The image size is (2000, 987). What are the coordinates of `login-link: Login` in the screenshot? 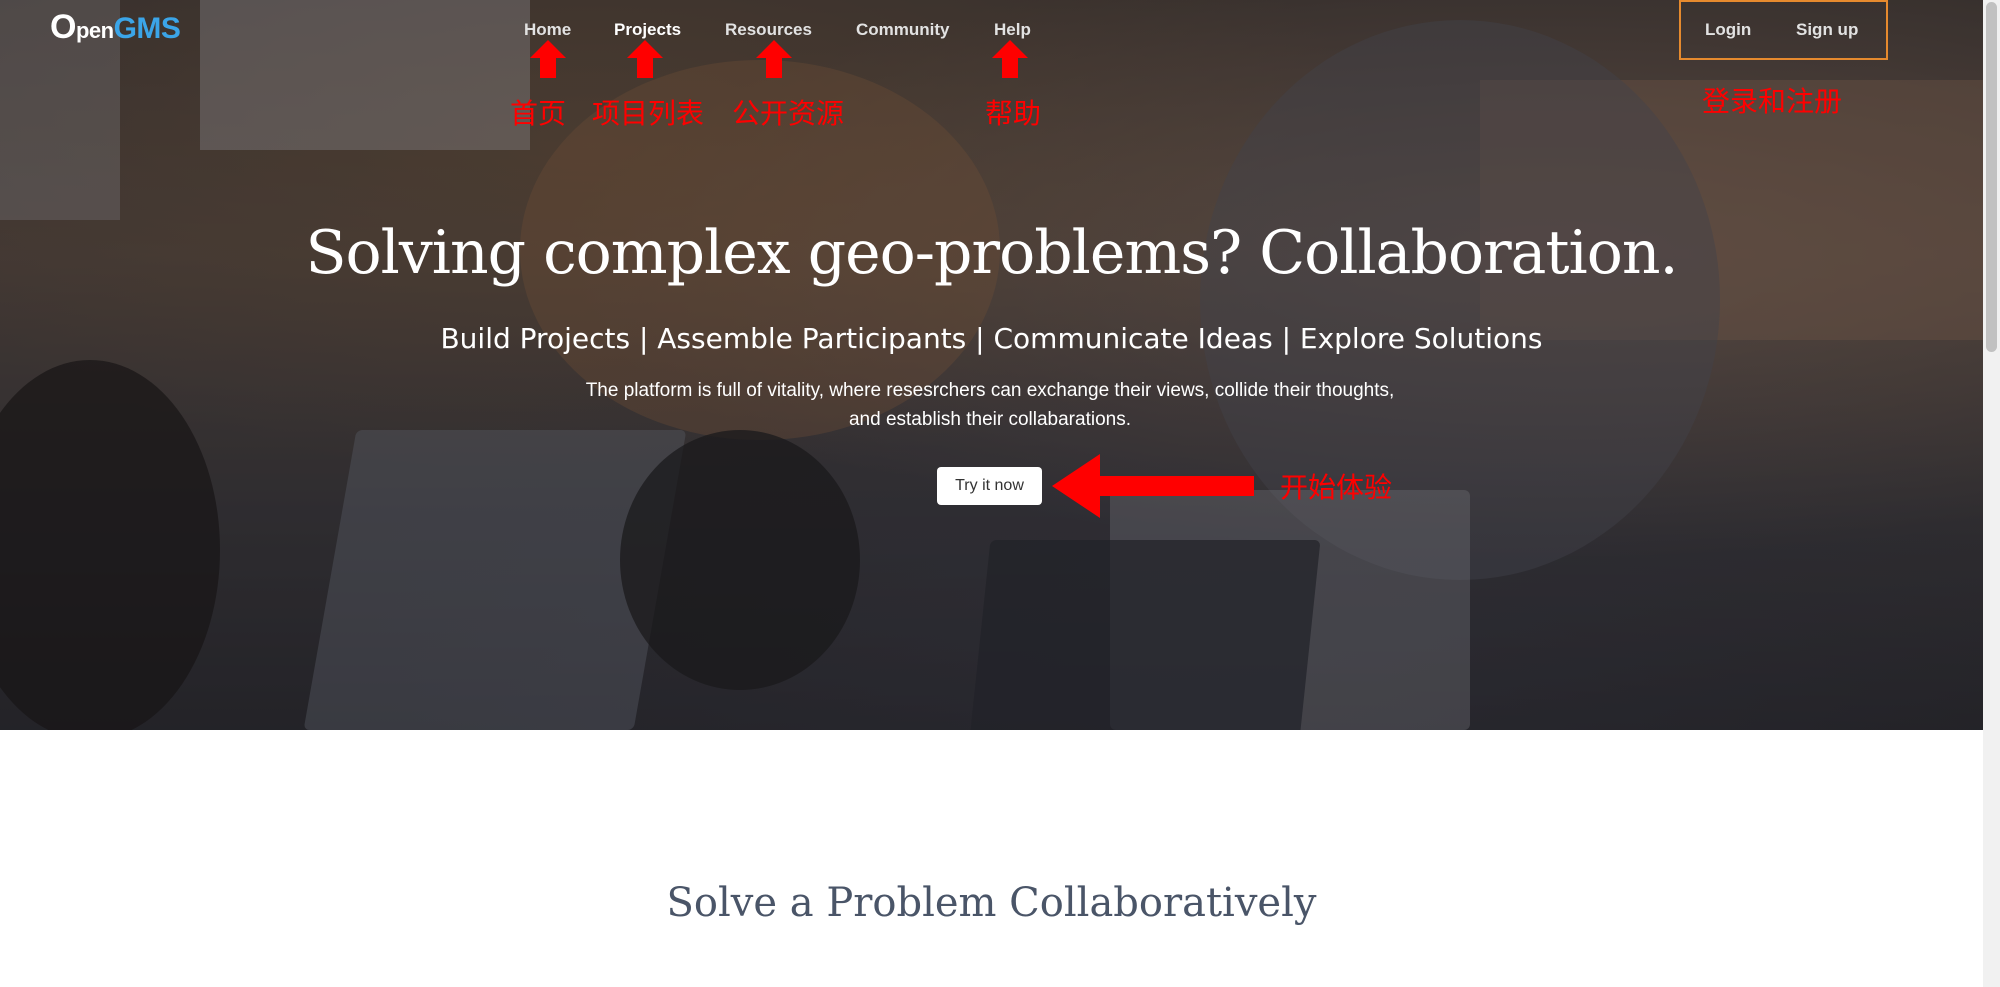 It's located at (1728, 30).